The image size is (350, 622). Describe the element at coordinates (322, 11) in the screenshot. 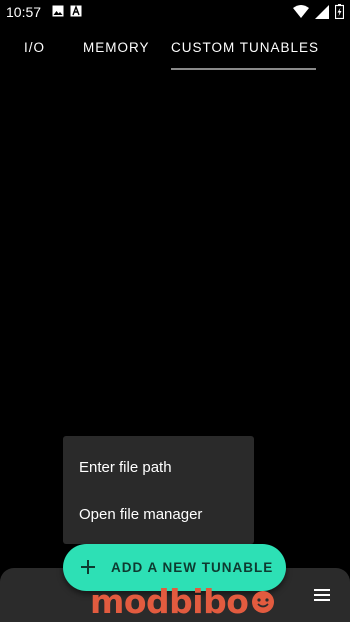

I see `signal-icon` at that location.